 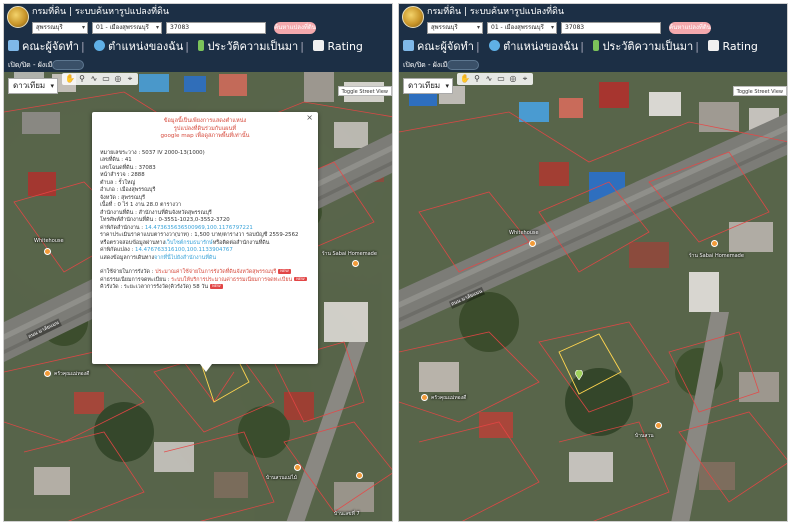 I want to click on land-number: เลขที่ดิน : 41, so click(x=116, y=160).